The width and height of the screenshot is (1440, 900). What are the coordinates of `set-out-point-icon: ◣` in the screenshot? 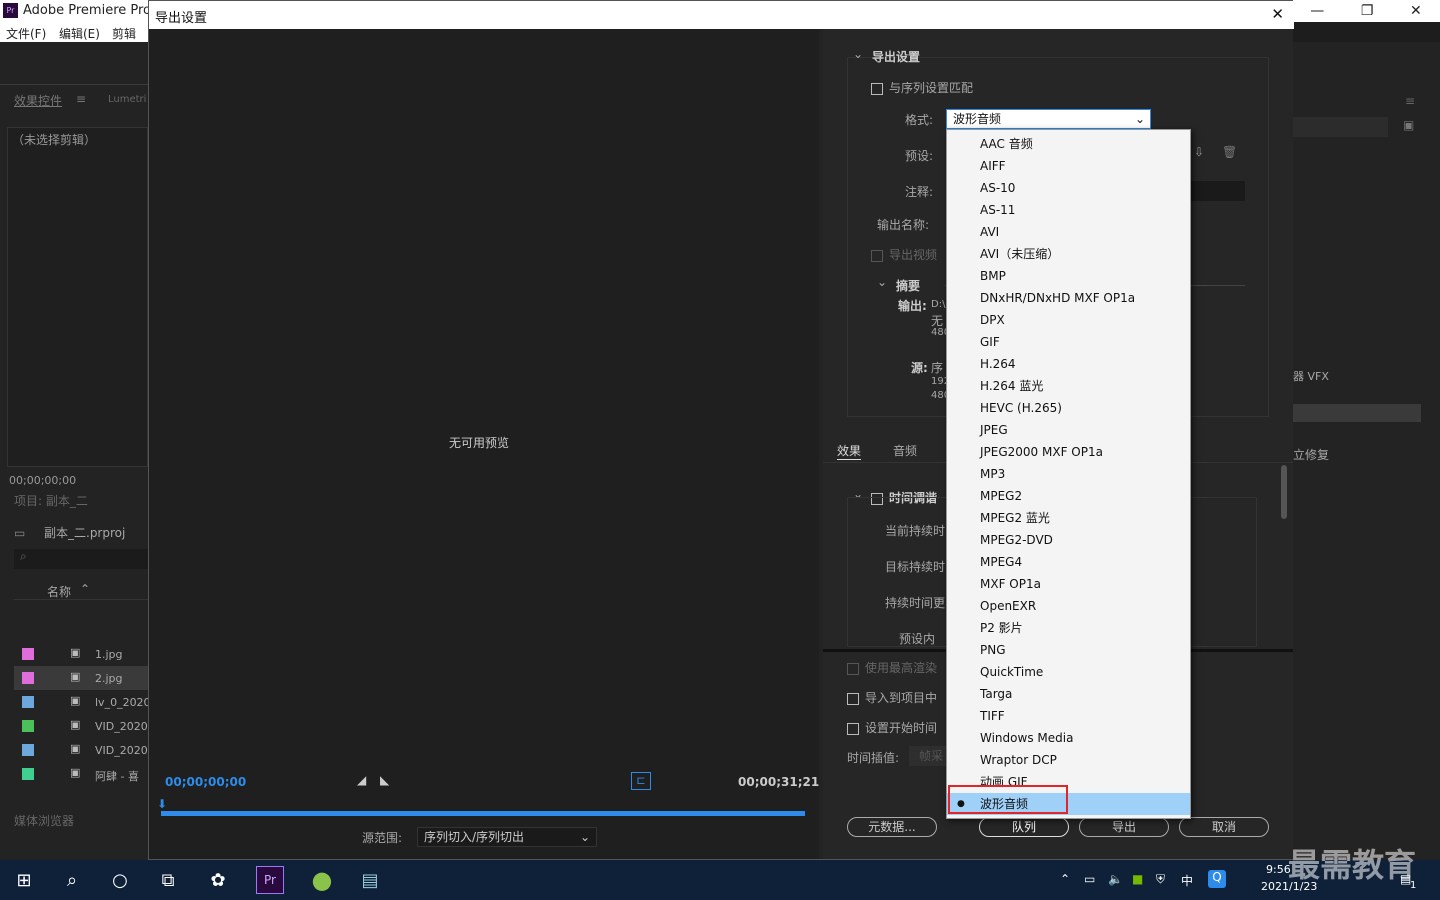 It's located at (384, 780).